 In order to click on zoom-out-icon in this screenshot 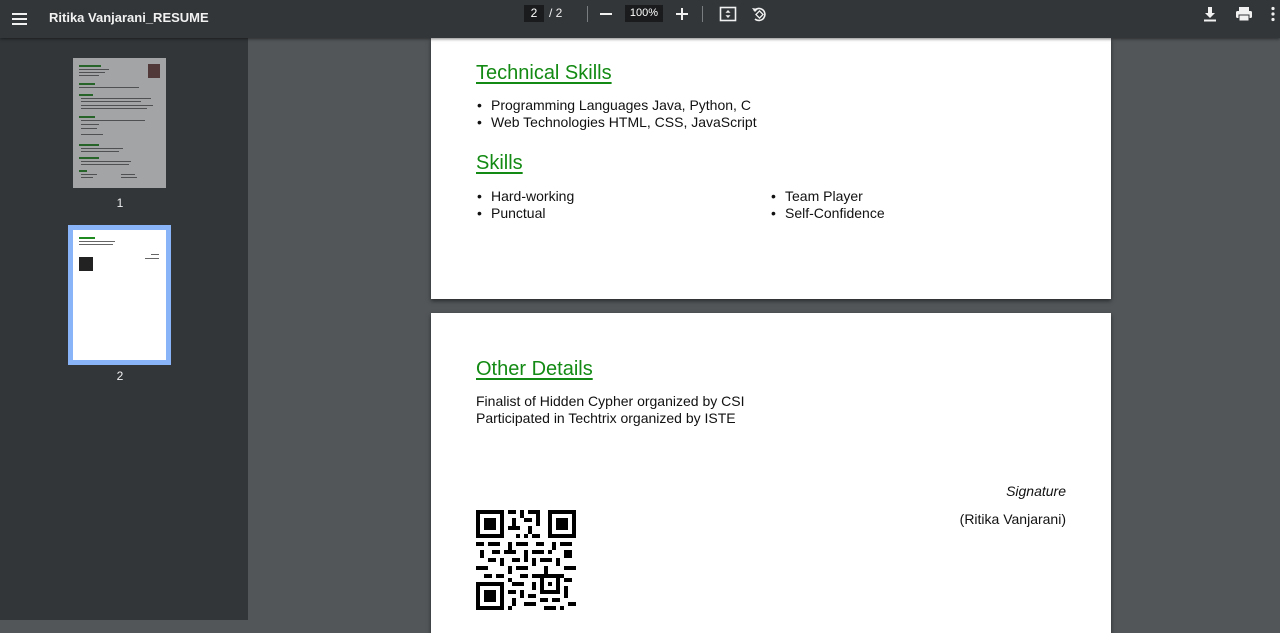, I will do `click(606, 14)`.